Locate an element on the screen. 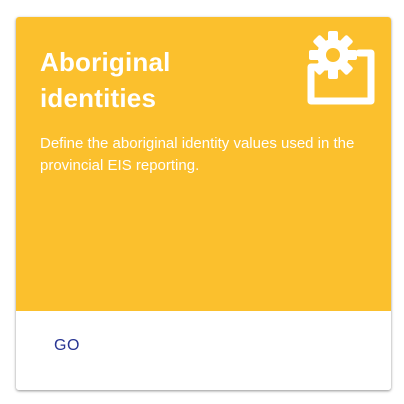  go-button: GO is located at coordinates (67, 346).